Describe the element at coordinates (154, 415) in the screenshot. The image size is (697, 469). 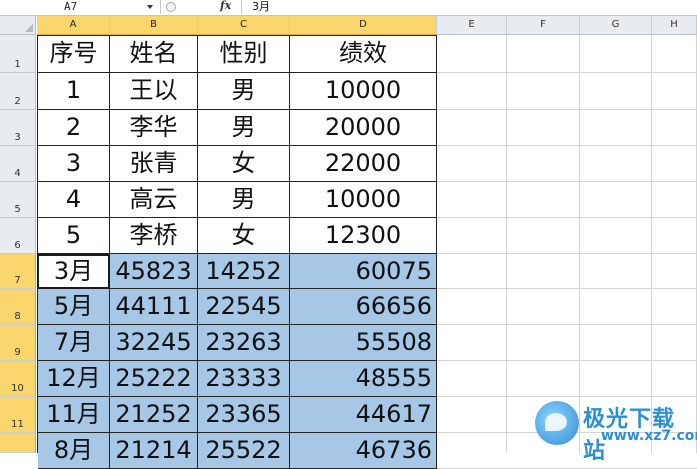
I see `cell-b11: 21252` at that location.